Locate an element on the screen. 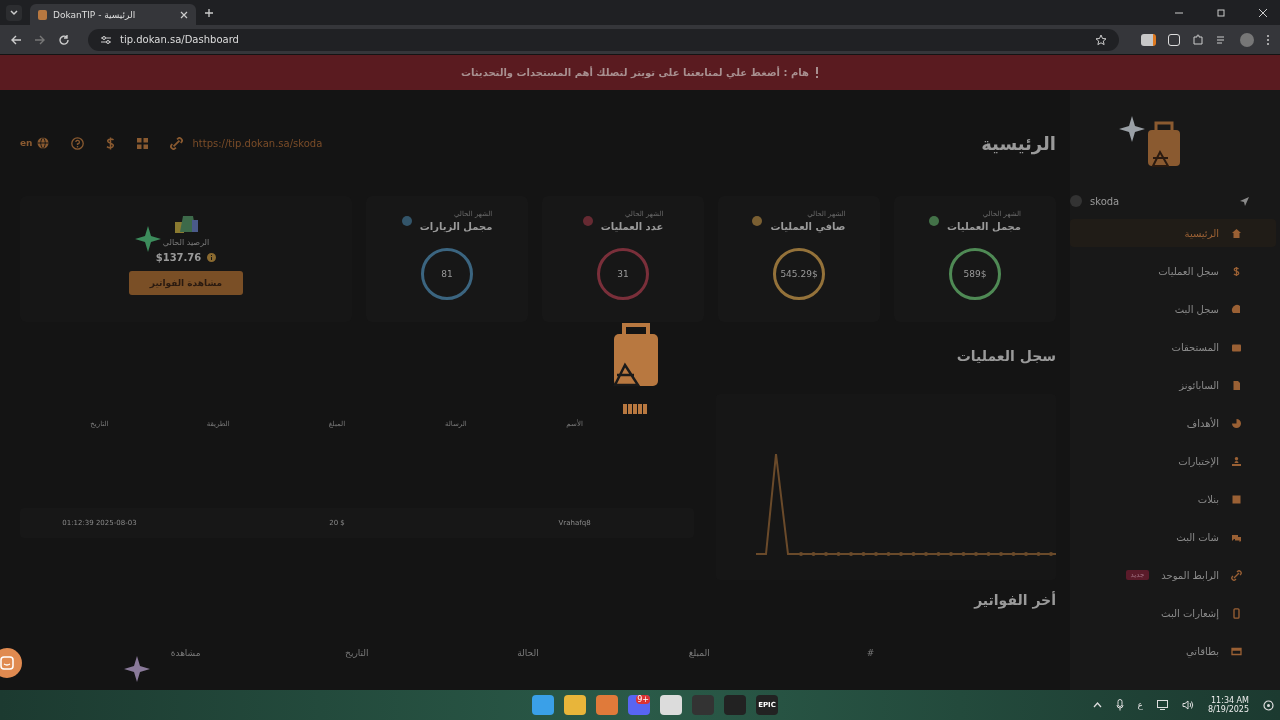 The width and height of the screenshot is (1280, 720). stat-ring: 81 is located at coordinates (447, 274).